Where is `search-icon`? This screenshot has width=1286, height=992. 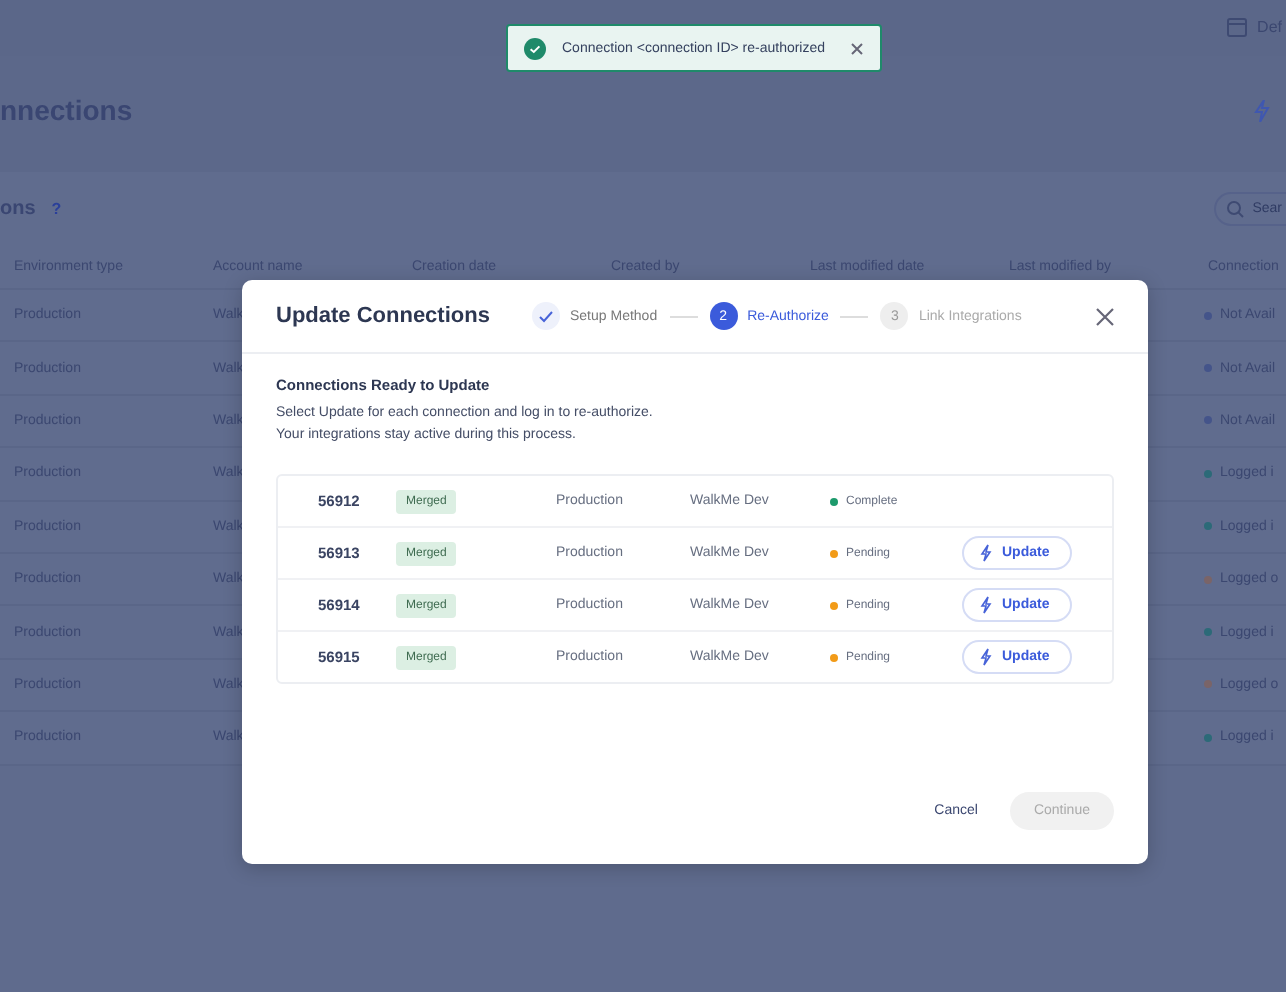
search-icon is located at coordinates (1235, 208).